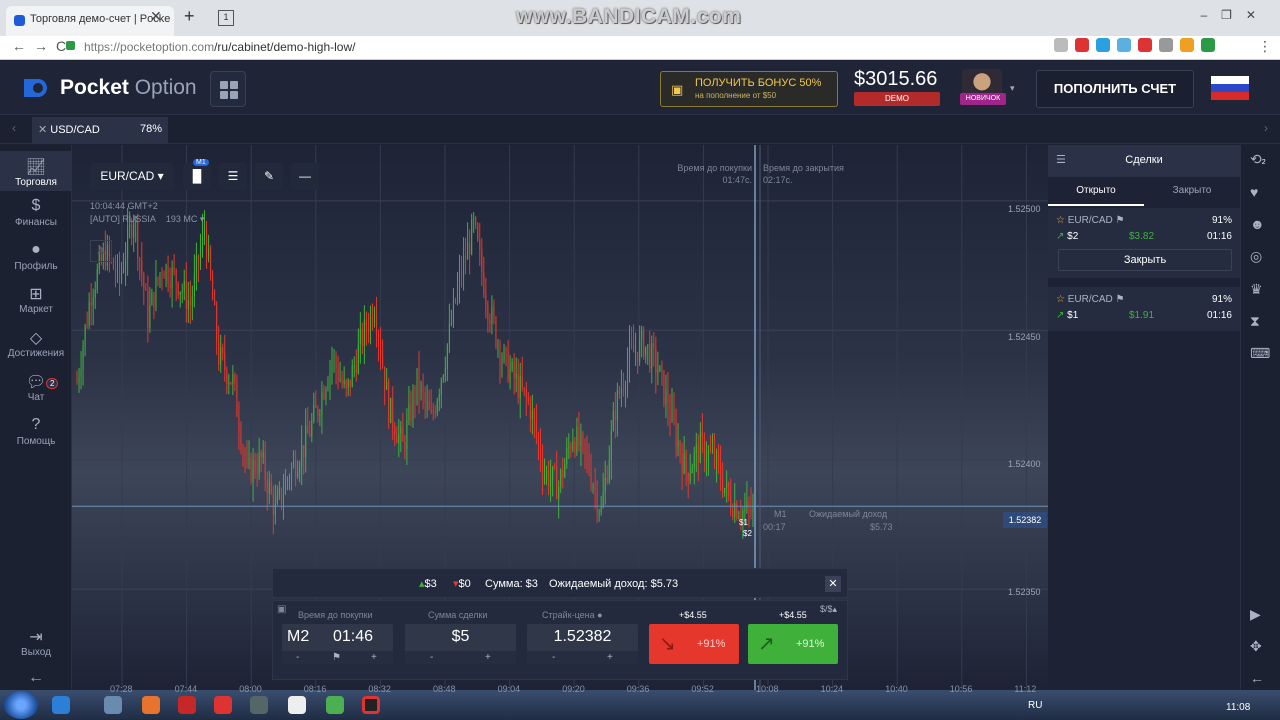  Describe the element at coordinates (36, 256) in the screenshot. I see `sidebar-item-profile: ● Профиль` at that location.